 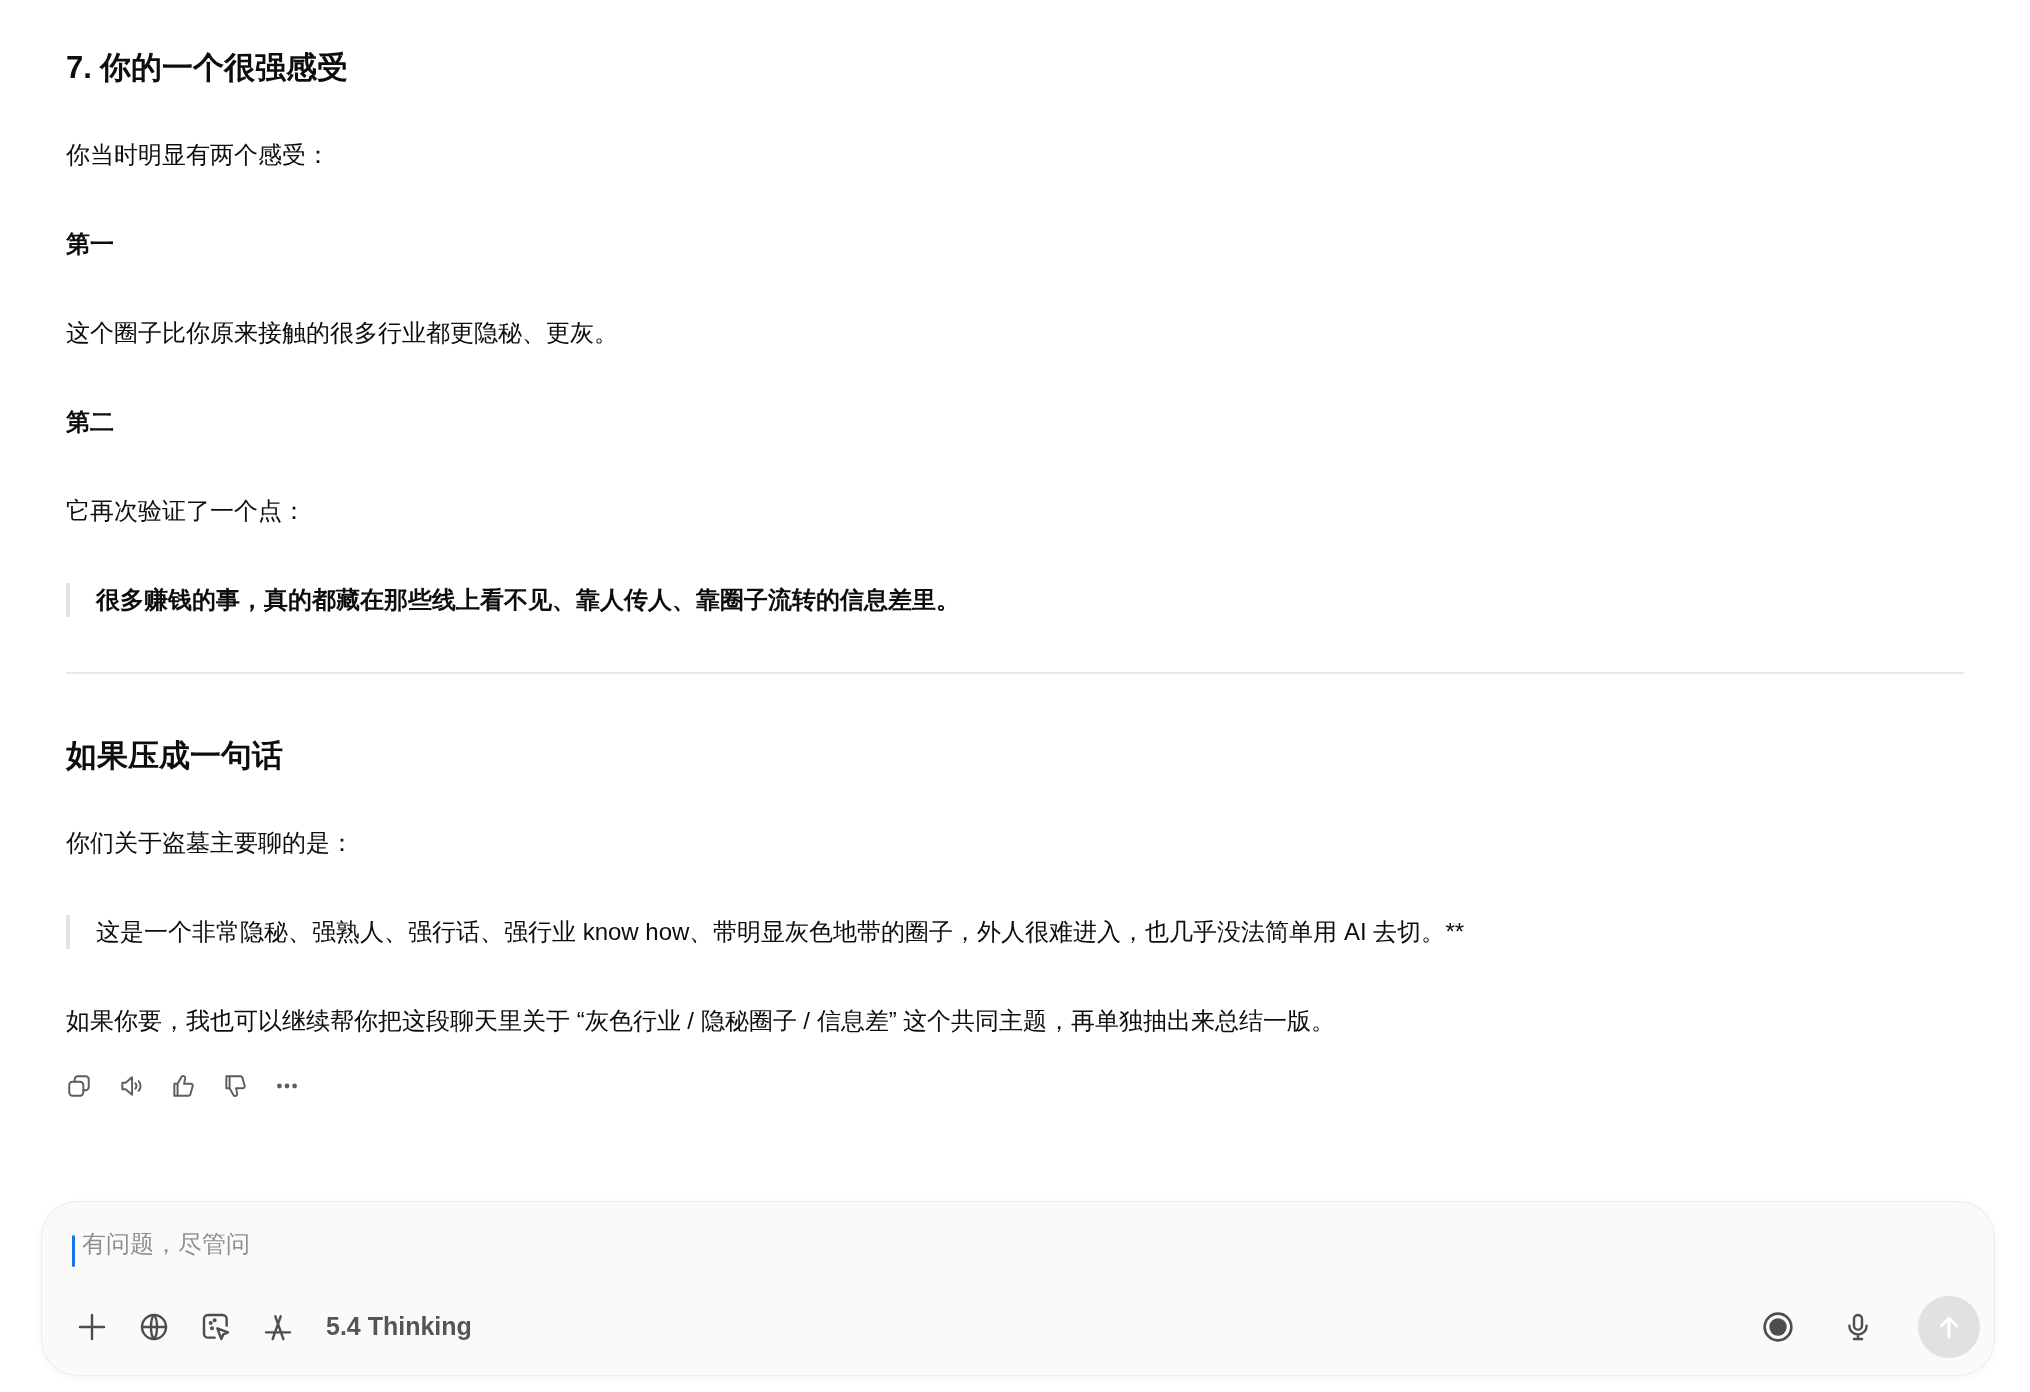 What do you see at coordinates (399, 1327) in the screenshot?
I see `model-selector: 5.4 Thinking` at bounding box center [399, 1327].